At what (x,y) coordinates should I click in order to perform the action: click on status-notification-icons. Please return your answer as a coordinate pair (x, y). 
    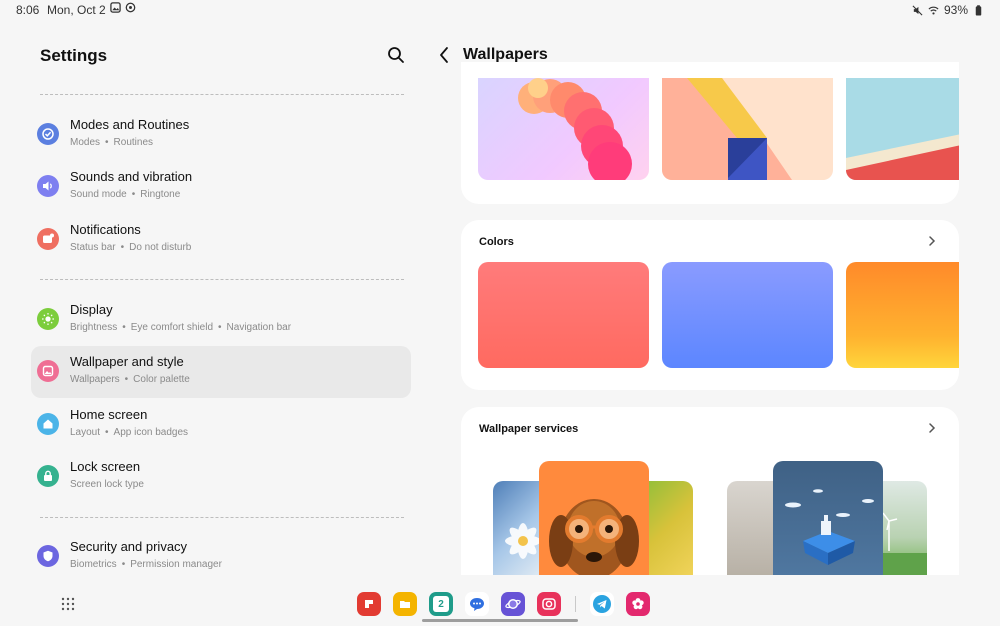
    Looking at the image, I should click on (123, 7).